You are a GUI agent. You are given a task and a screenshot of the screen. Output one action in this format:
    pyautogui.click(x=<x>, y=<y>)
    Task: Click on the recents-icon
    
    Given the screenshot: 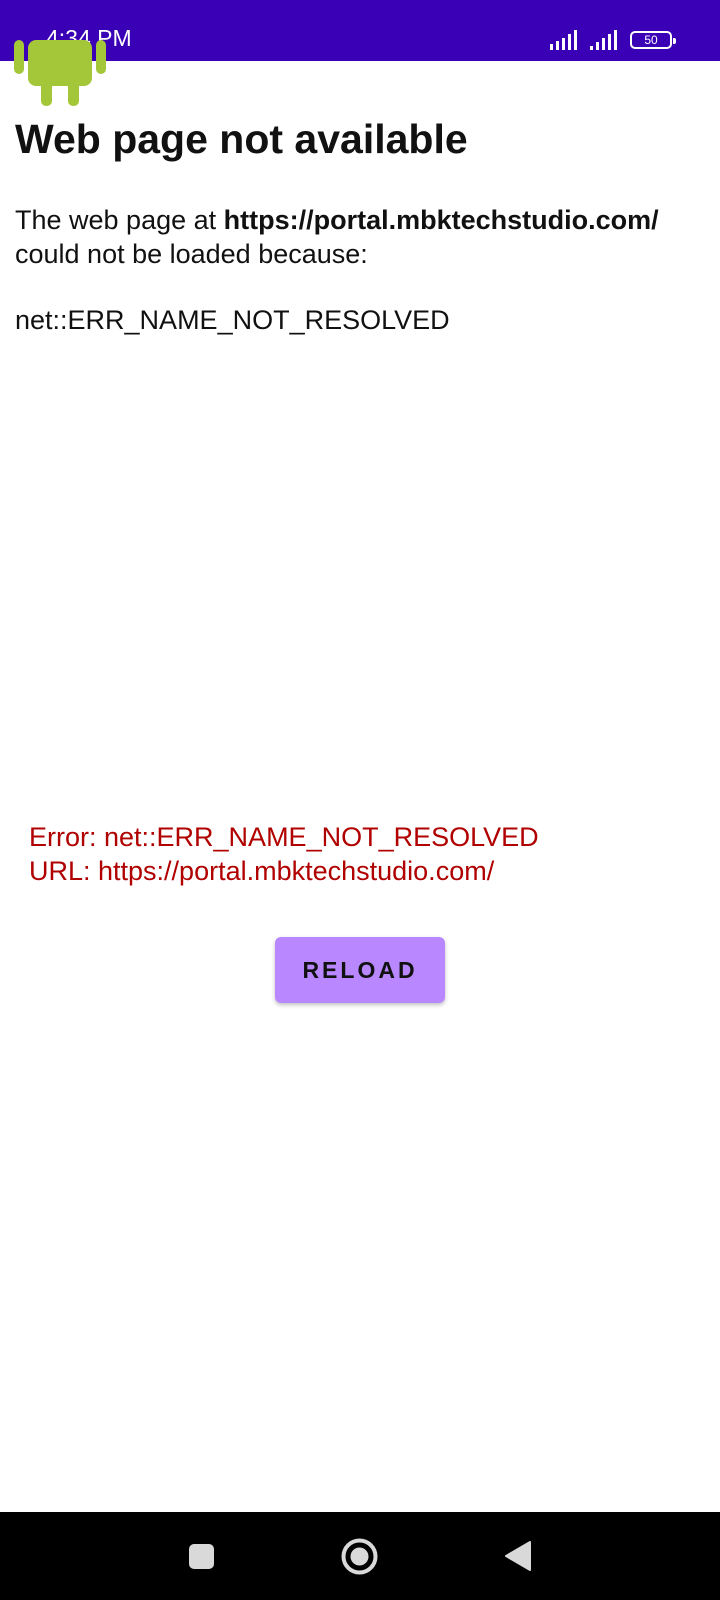 What is the action you would take?
    pyautogui.click(x=201, y=1556)
    